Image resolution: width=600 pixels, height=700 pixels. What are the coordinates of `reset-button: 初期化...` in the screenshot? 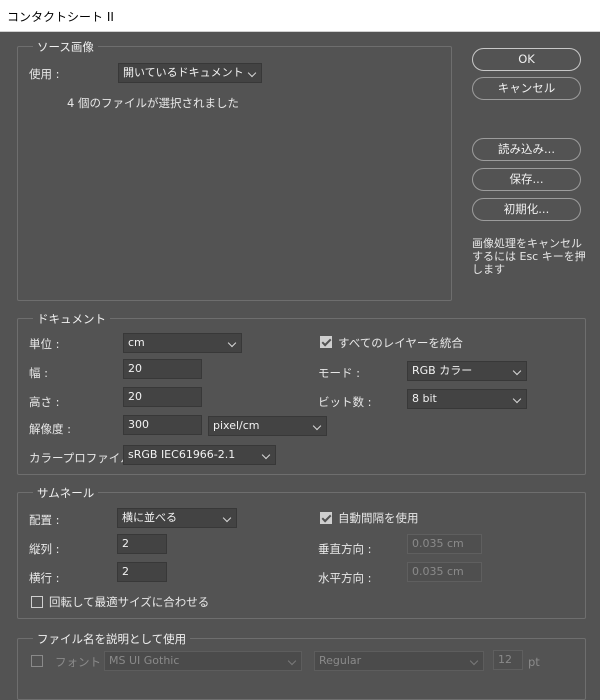 It's located at (526, 209).